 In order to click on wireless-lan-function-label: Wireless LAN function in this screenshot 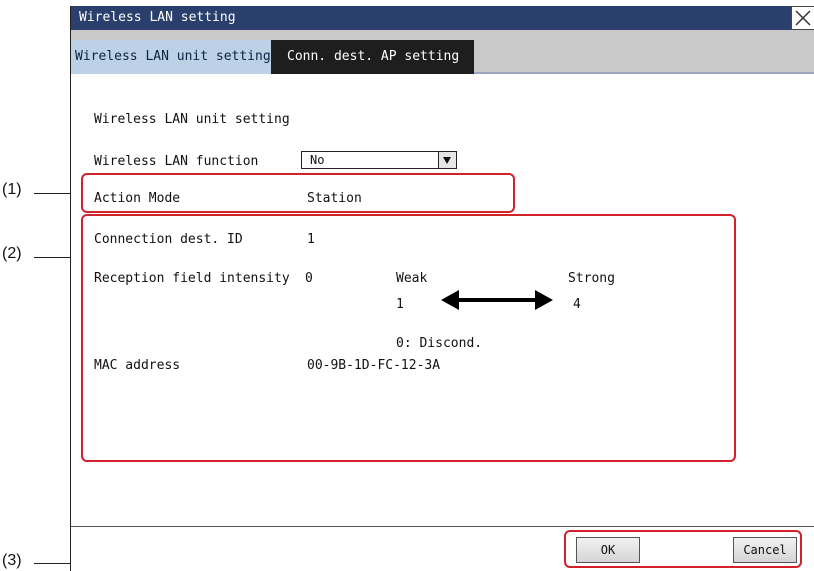, I will do `click(176, 161)`.